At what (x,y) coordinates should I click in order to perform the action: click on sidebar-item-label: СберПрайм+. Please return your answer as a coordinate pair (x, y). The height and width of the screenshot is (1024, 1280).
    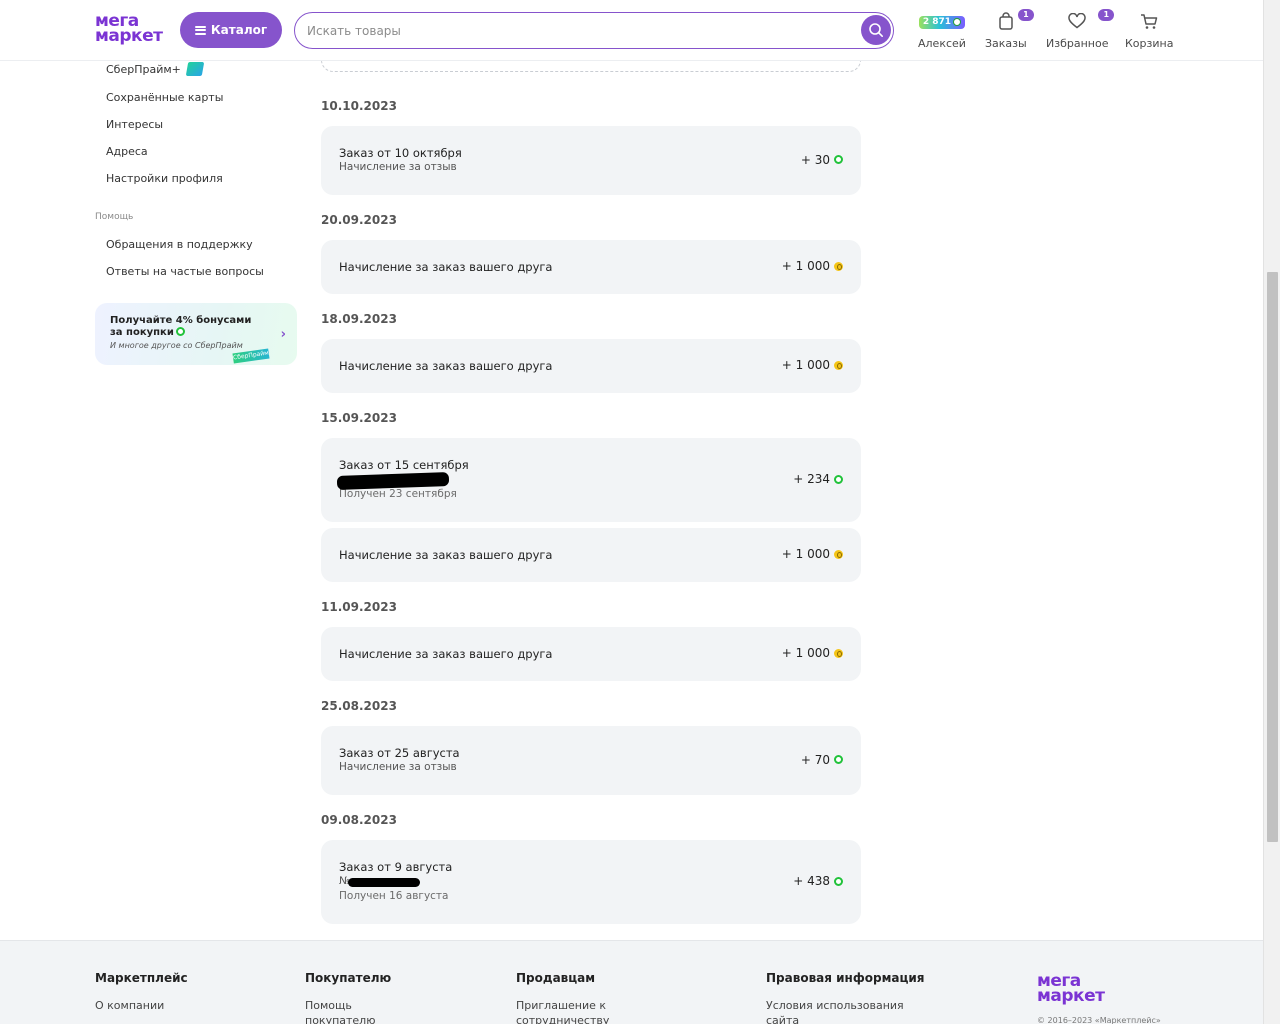
    Looking at the image, I should click on (143, 69).